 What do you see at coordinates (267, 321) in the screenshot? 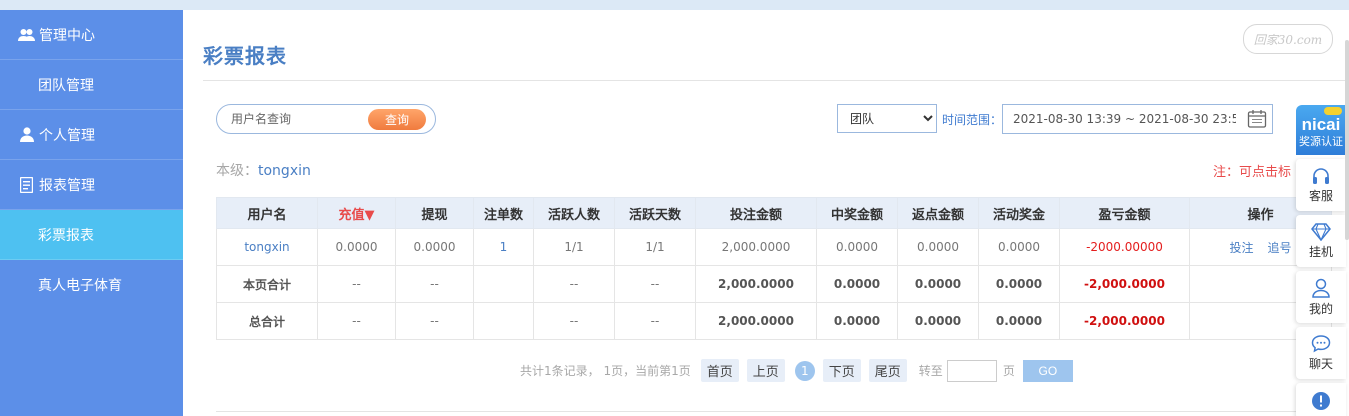
I see `cell-row-label: 总合计` at bounding box center [267, 321].